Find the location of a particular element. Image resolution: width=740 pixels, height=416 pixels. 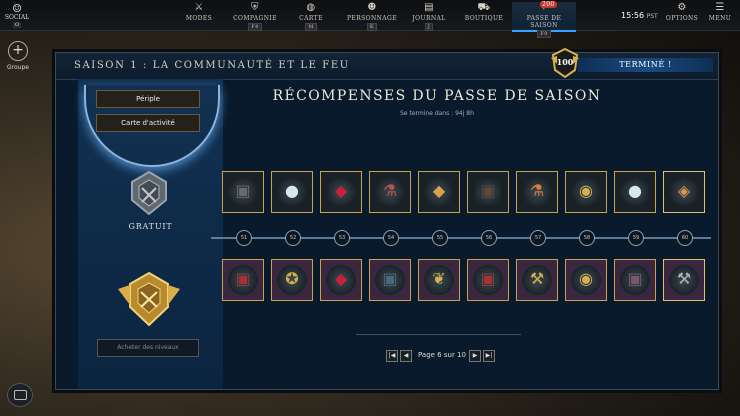

free-tier-emblem-icon is located at coordinates (149, 193).